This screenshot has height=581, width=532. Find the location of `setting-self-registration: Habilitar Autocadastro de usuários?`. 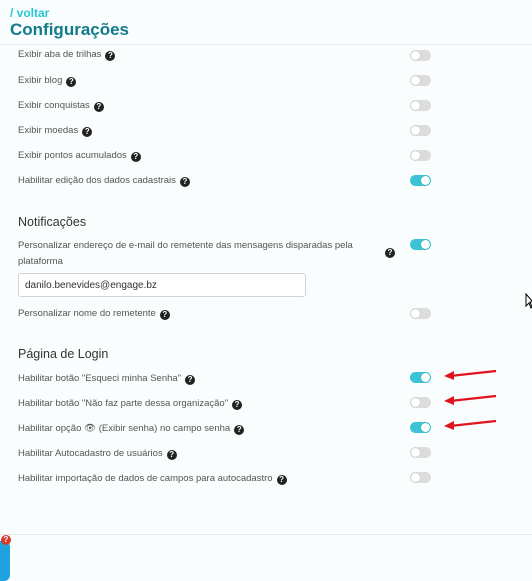

setting-self-registration: Habilitar Autocadastro de usuários? is located at coordinates (228, 453).